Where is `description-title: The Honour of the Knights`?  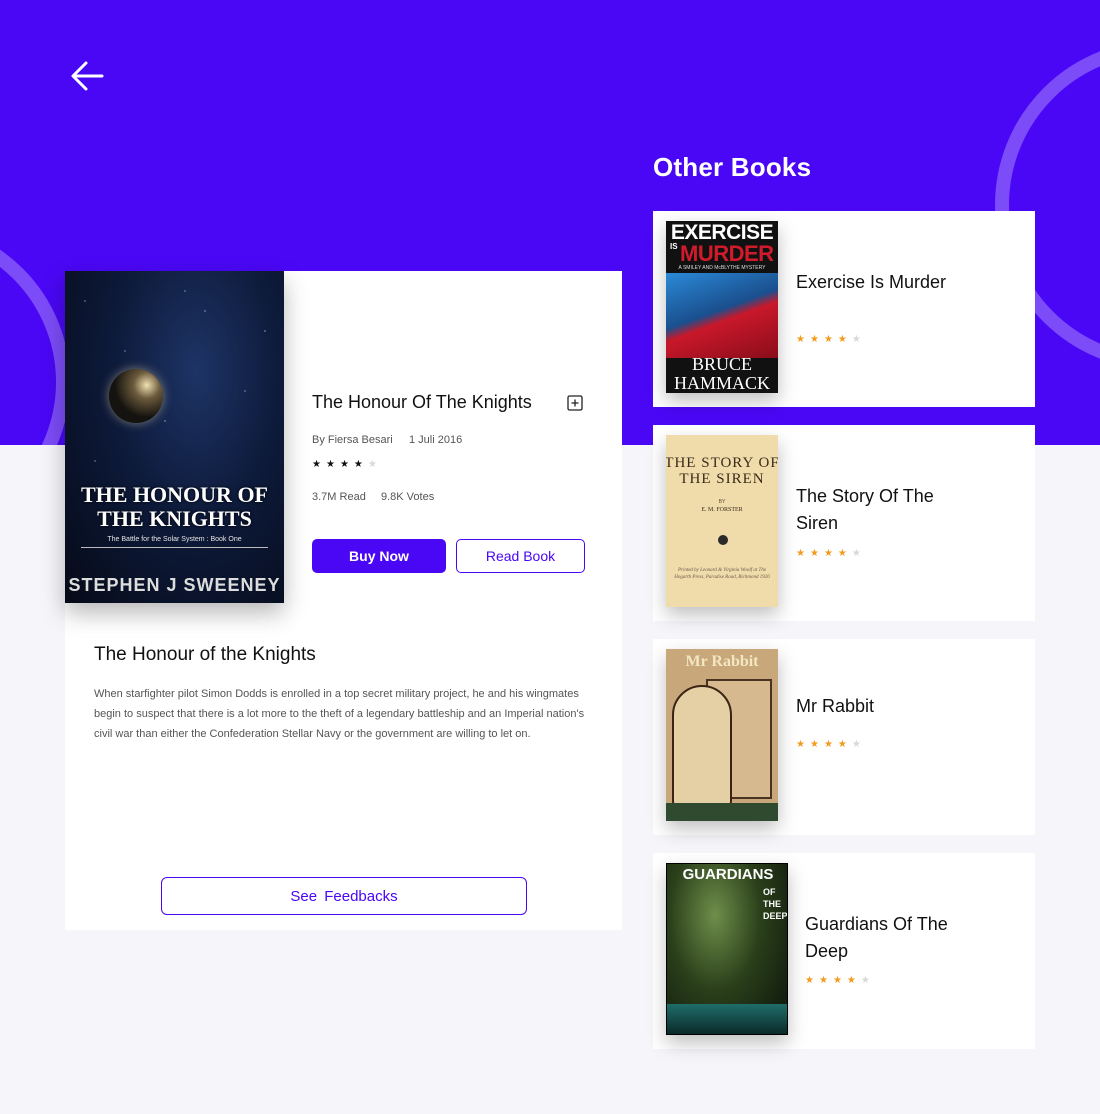
description-title: The Honour of the Knights is located at coordinates (205, 654).